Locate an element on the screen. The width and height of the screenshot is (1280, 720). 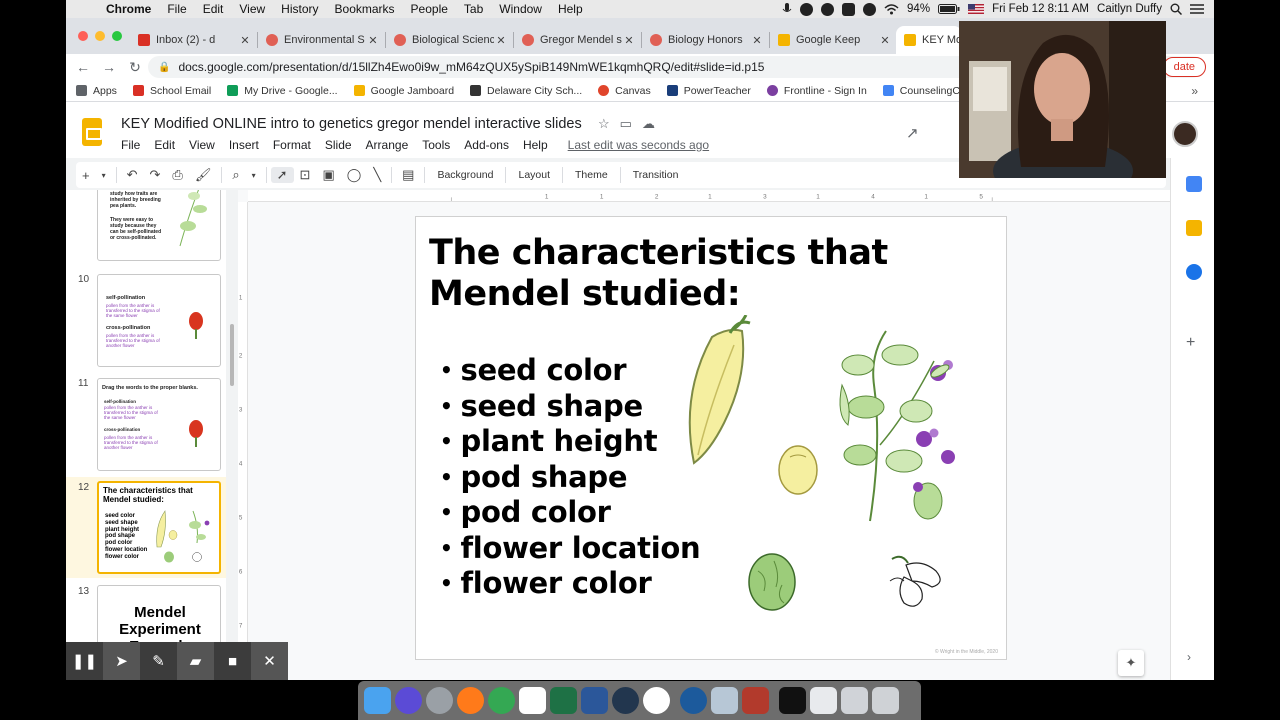
shape-icon: ◯ is located at coordinates (354, 175).